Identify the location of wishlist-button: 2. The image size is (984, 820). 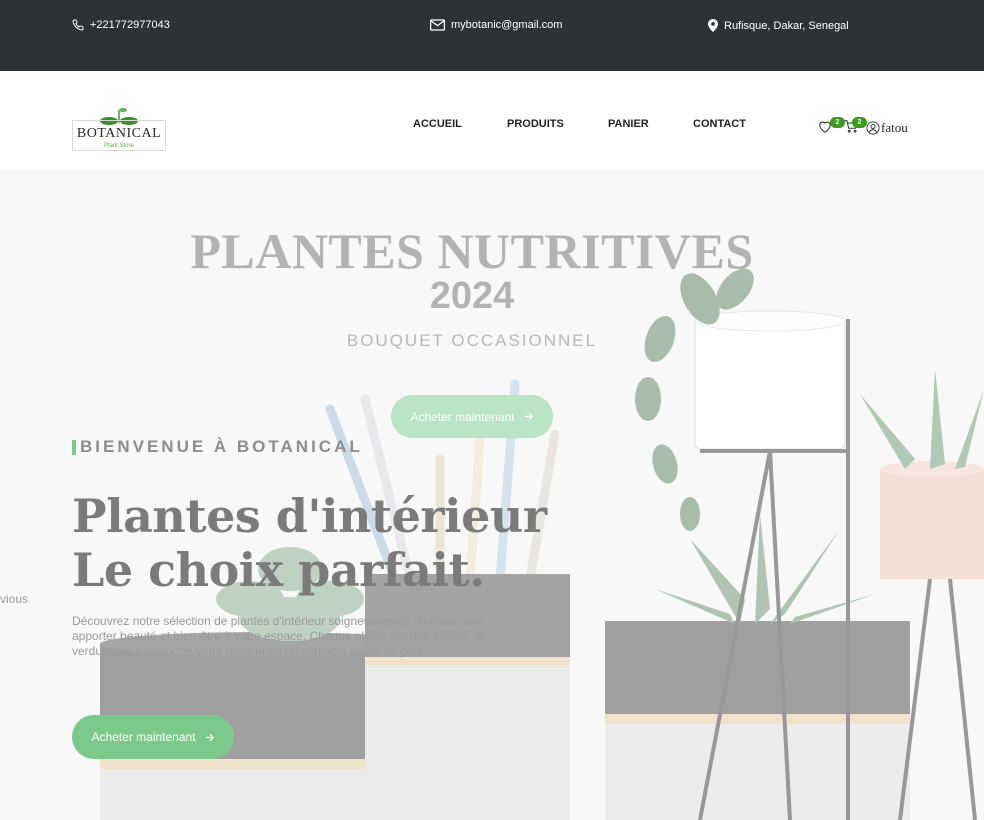
(831, 126).